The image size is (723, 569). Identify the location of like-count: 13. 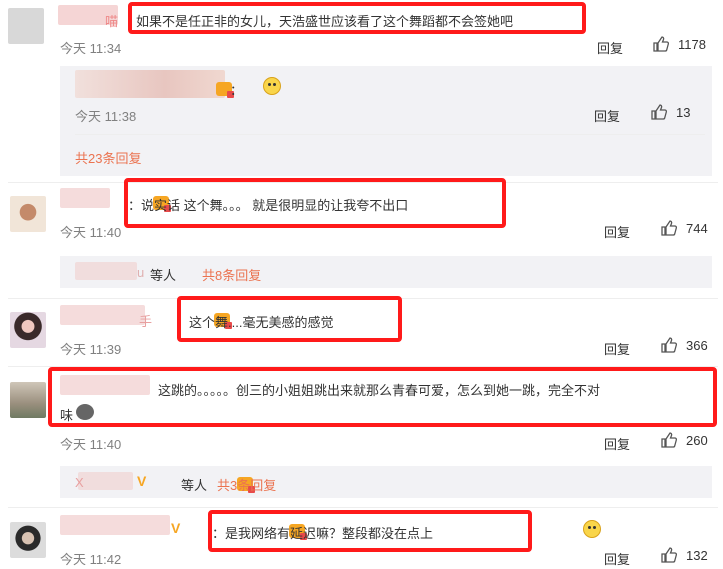
(683, 112).